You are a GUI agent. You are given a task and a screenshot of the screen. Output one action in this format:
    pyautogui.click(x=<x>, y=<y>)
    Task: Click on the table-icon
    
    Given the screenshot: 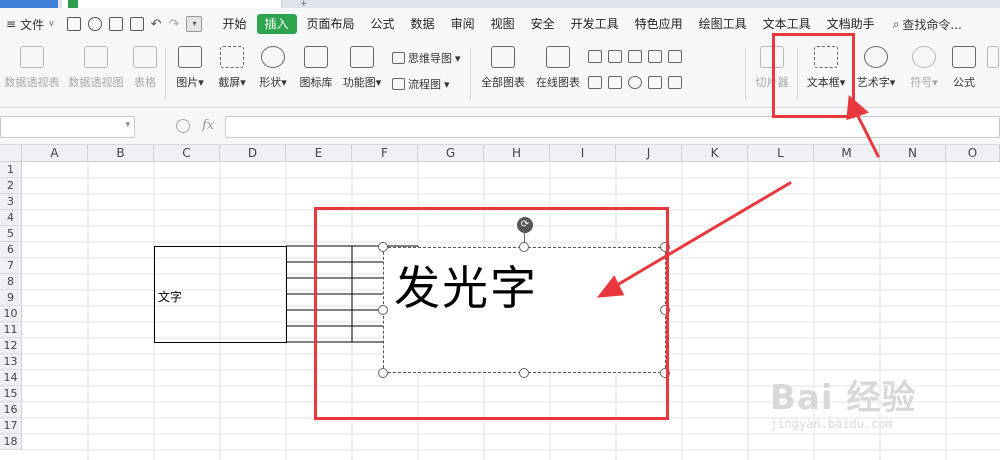 What is the action you would take?
    pyautogui.click(x=145, y=57)
    